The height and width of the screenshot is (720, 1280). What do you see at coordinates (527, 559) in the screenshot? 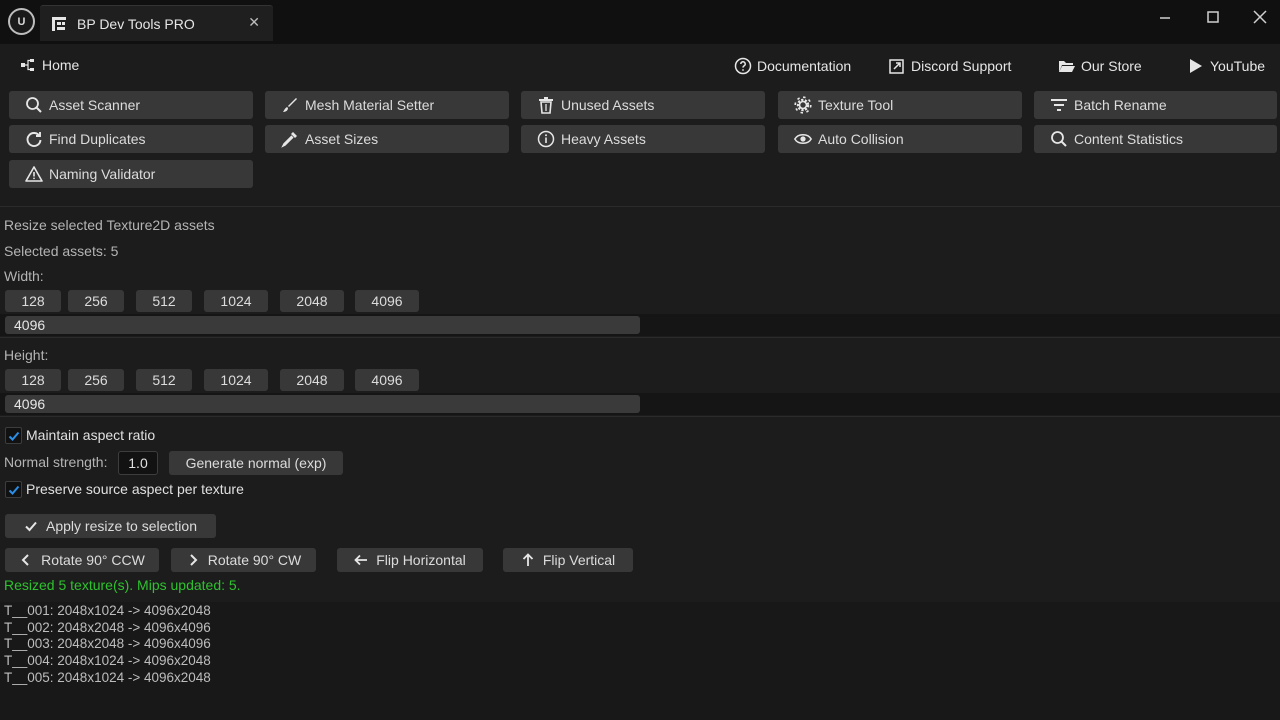
I see `arrow-up-icon` at bounding box center [527, 559].